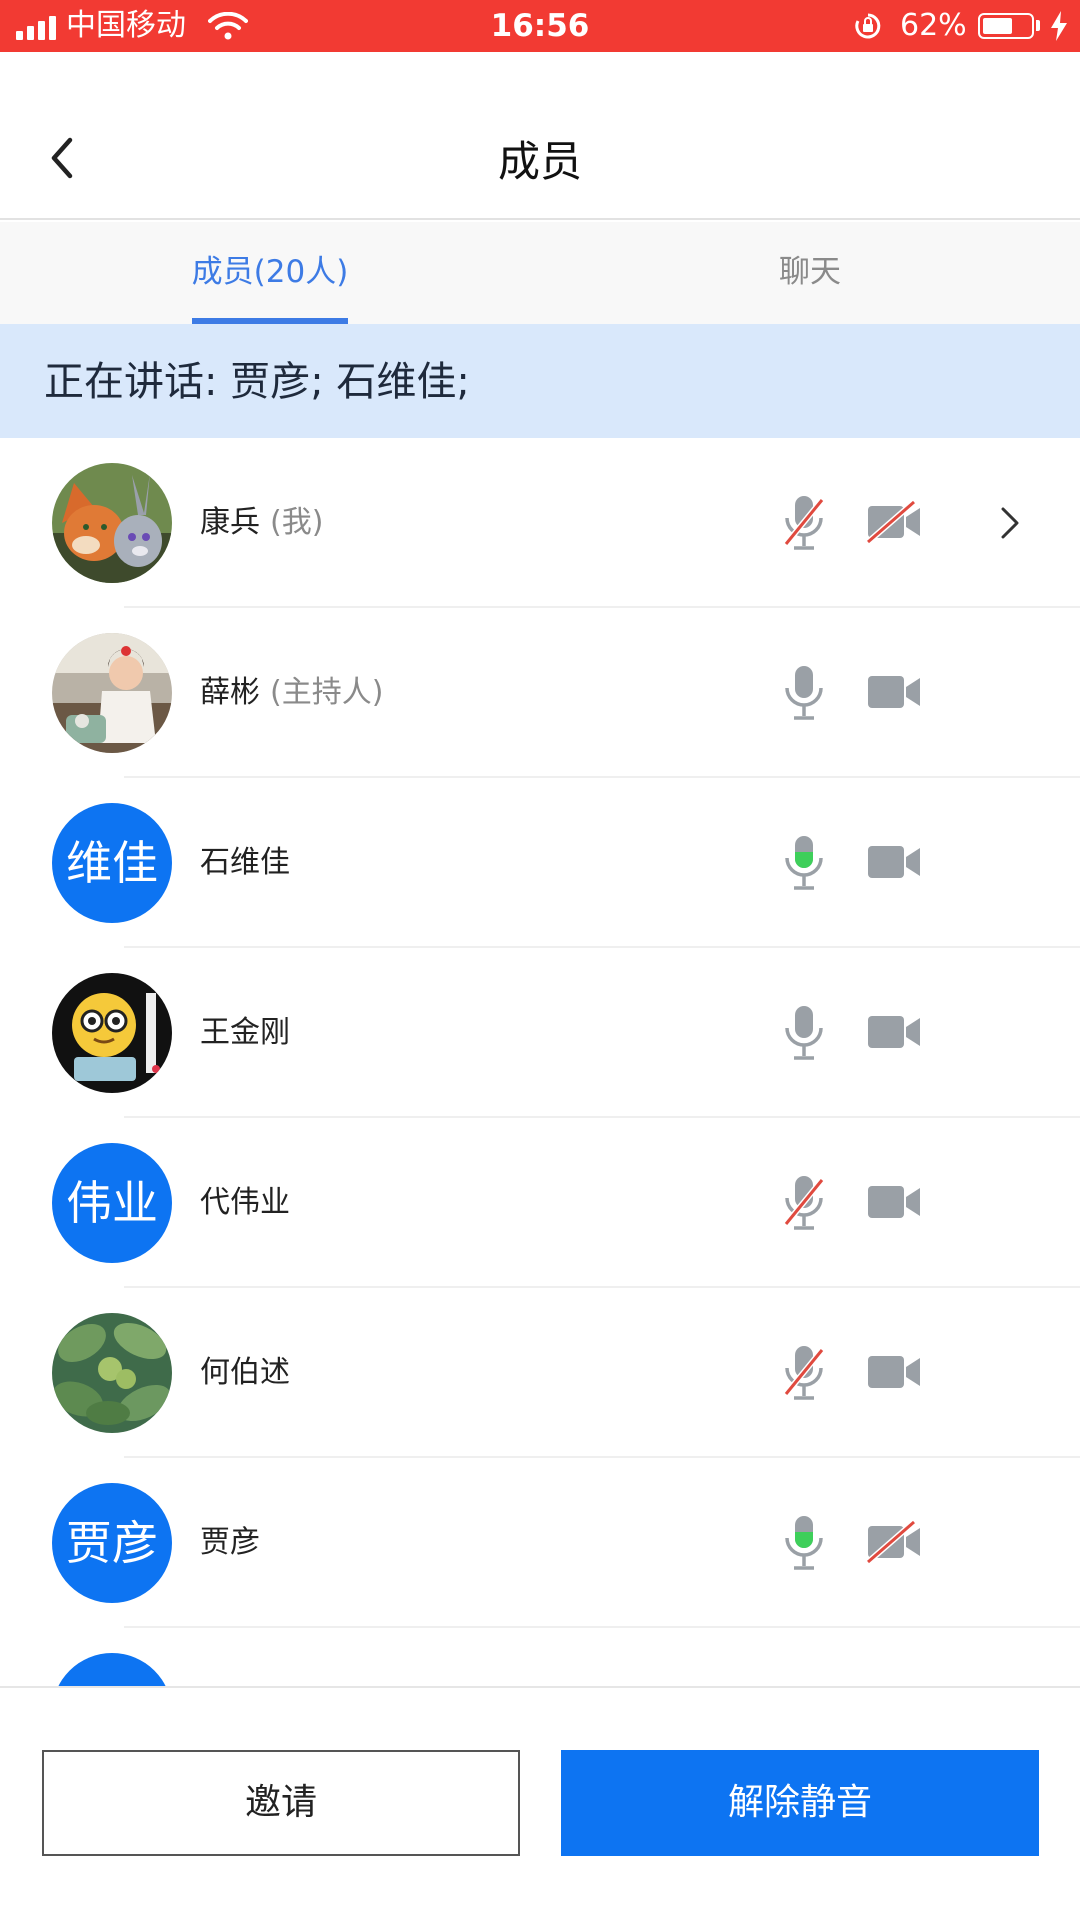 The height and width of the screenshot is (1920, 1080). What do you see at coordinates (327, 692) in the screenshot?
I see `member-role: (主持人)` at bounding box center [327, 692].